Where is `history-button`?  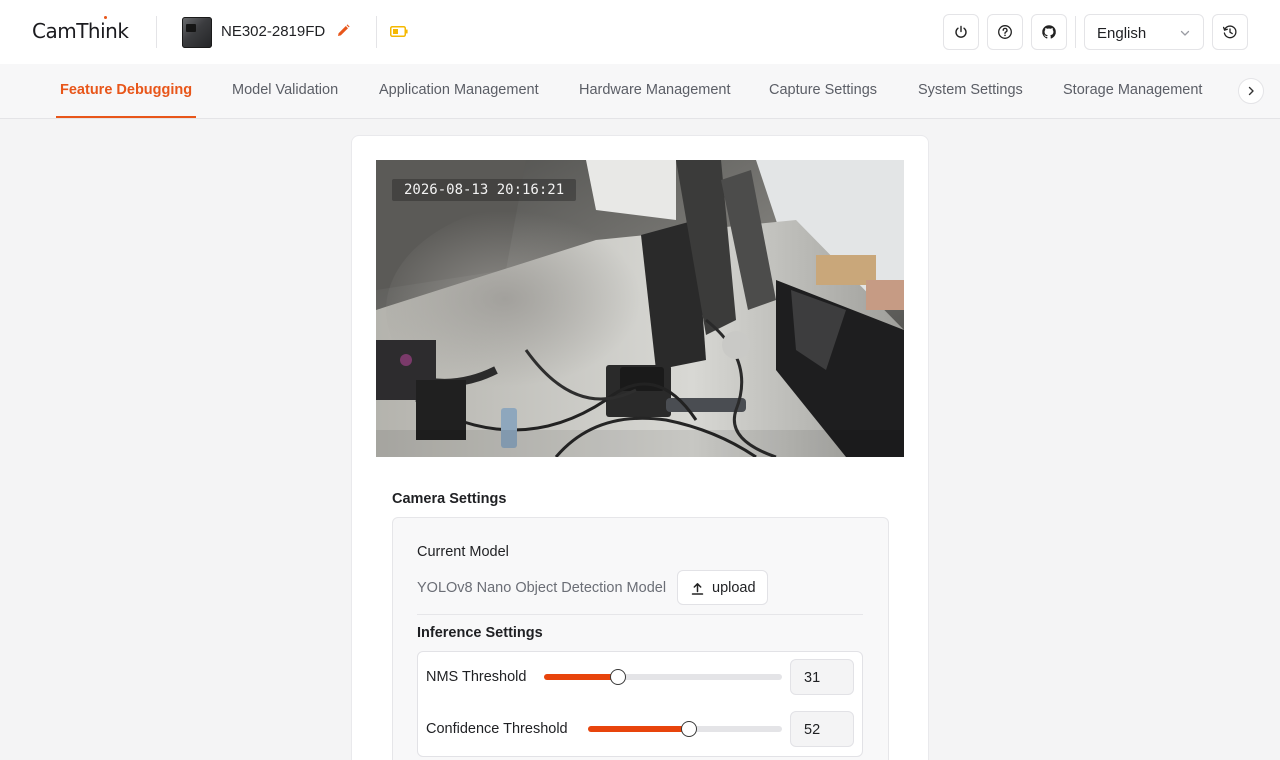
history-button is located at coordinates (1230, 32).